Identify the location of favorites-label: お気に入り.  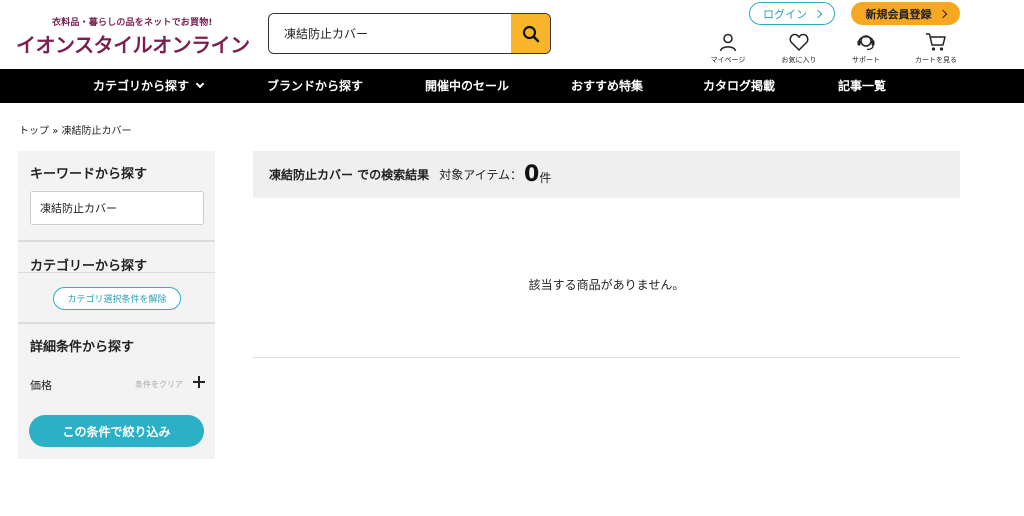
(799, 60).